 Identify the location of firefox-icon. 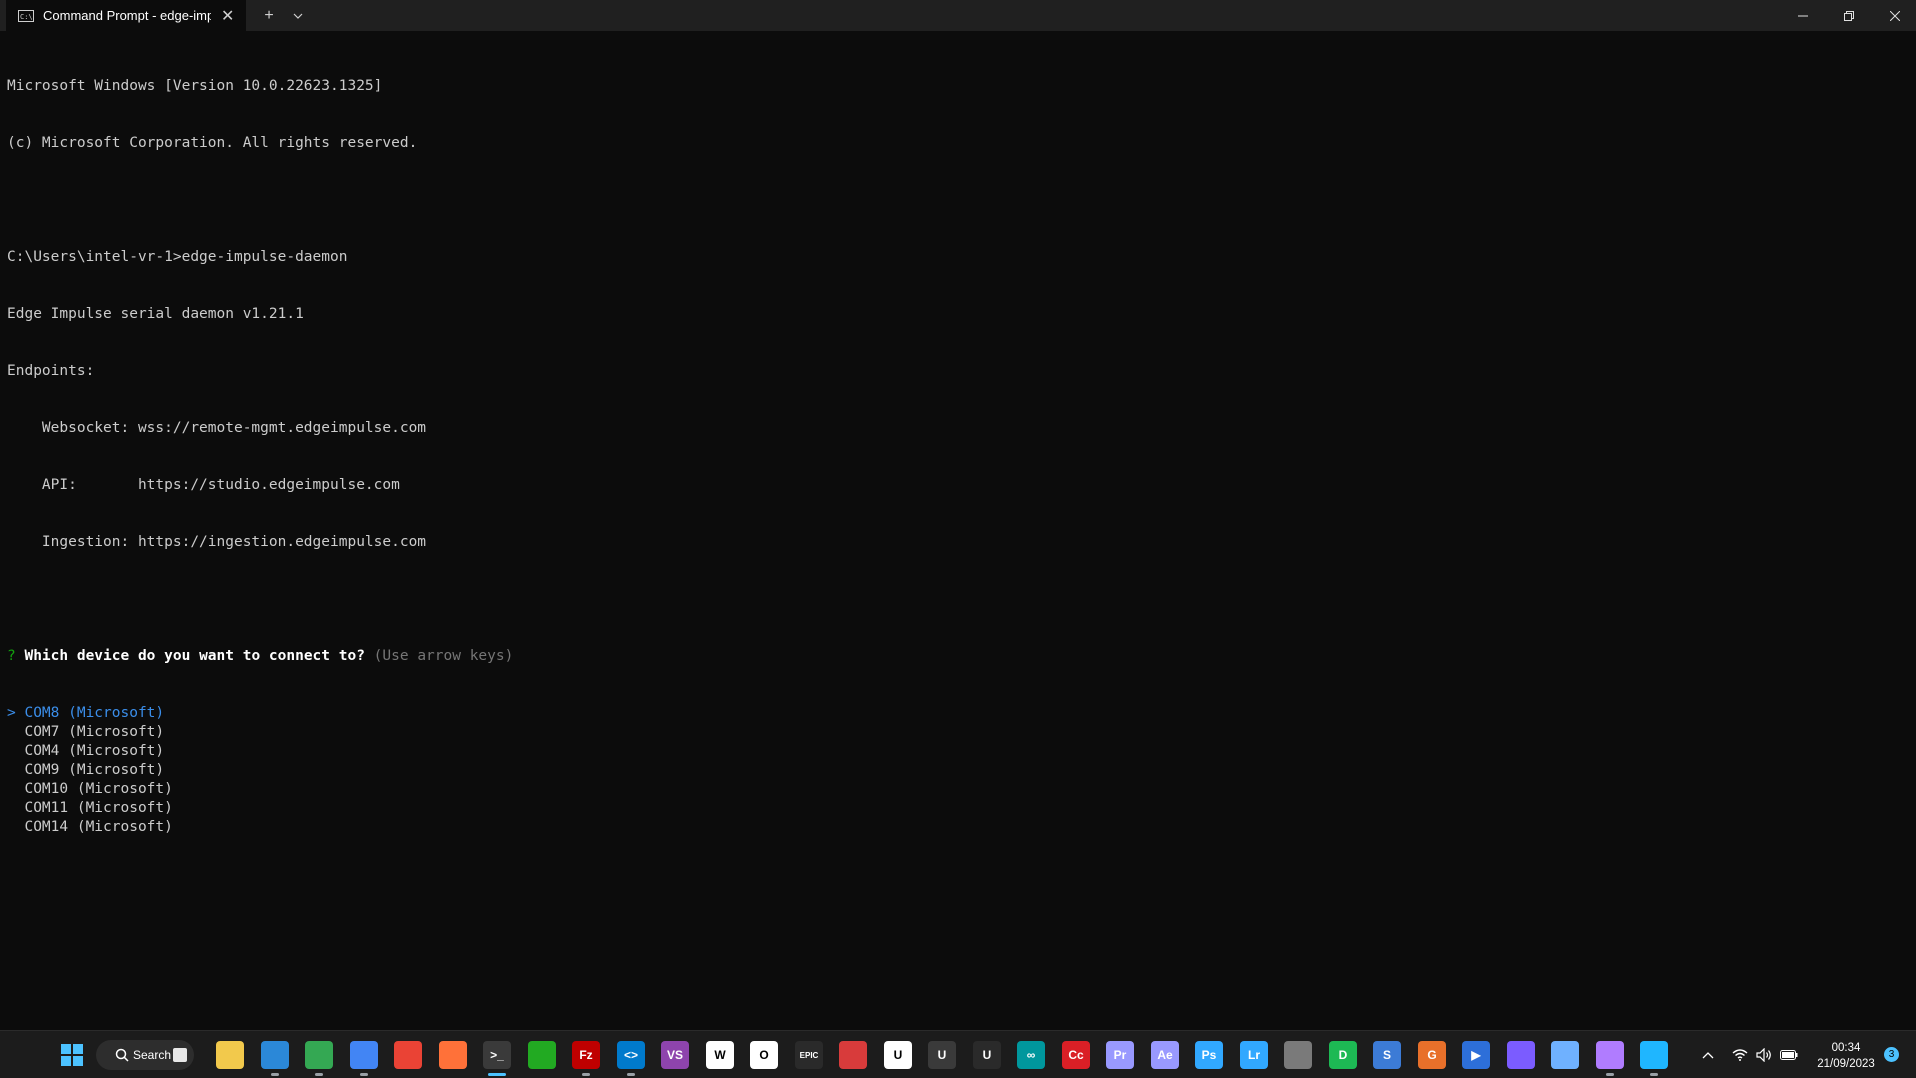
(453, 1055).